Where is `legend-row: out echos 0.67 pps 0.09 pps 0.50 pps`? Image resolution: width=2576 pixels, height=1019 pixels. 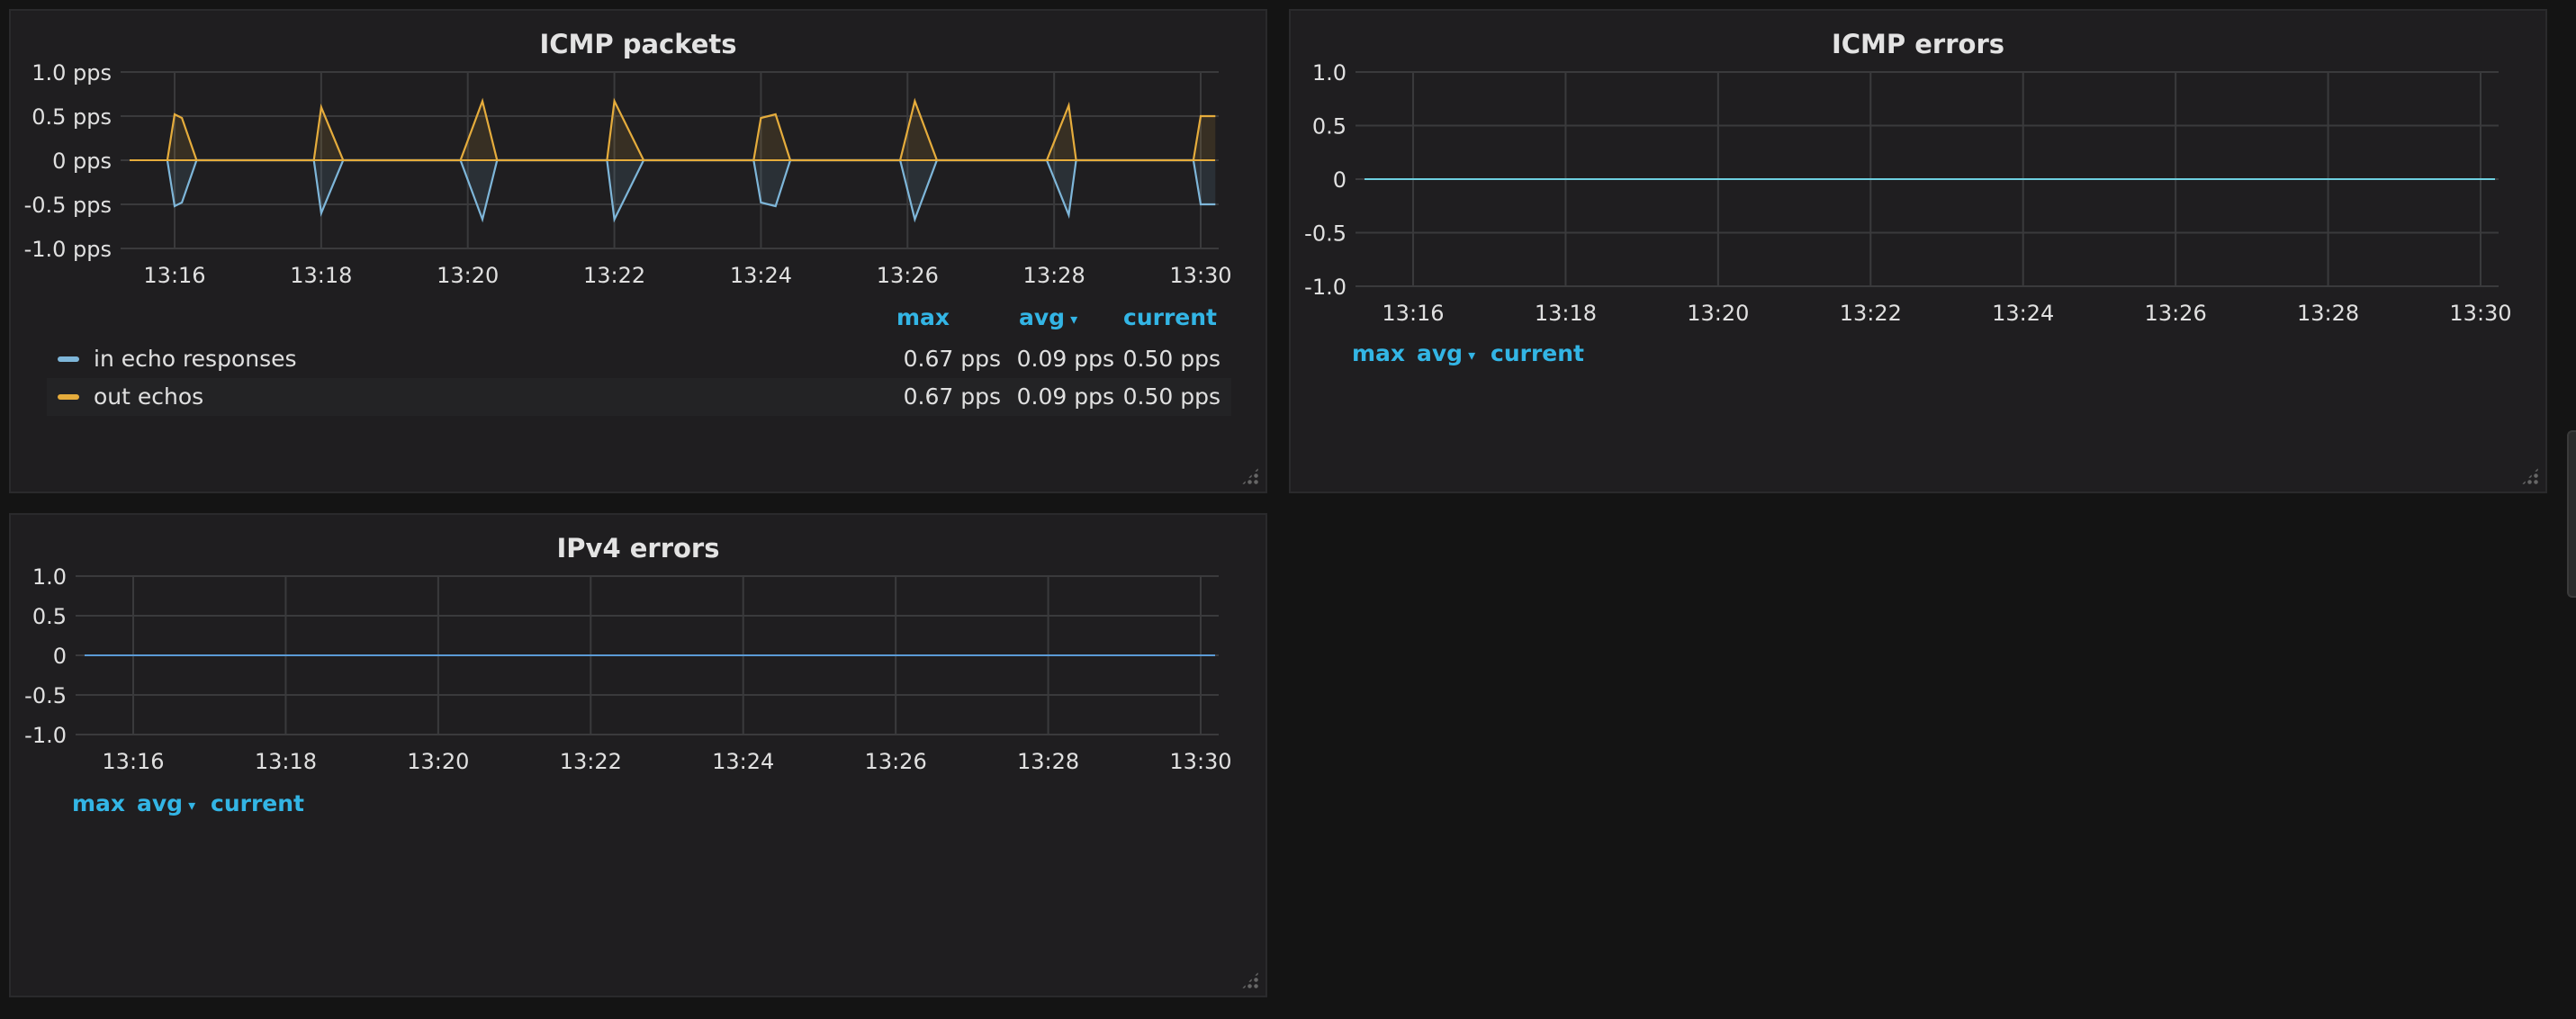 legend-row: out echos 0.67 pps 0.09 pps 0.50 pps is located at coordinates (639, 397).